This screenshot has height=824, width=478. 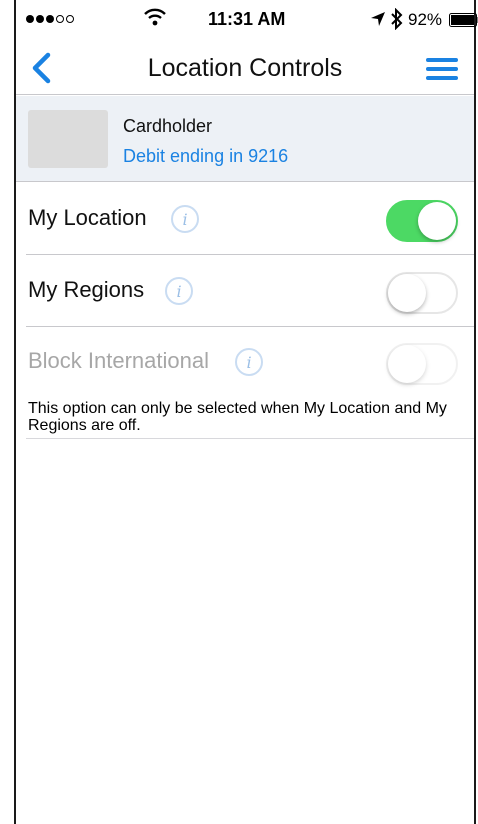 I want to click on bluetooth-icon, so click(x=397, y=19).